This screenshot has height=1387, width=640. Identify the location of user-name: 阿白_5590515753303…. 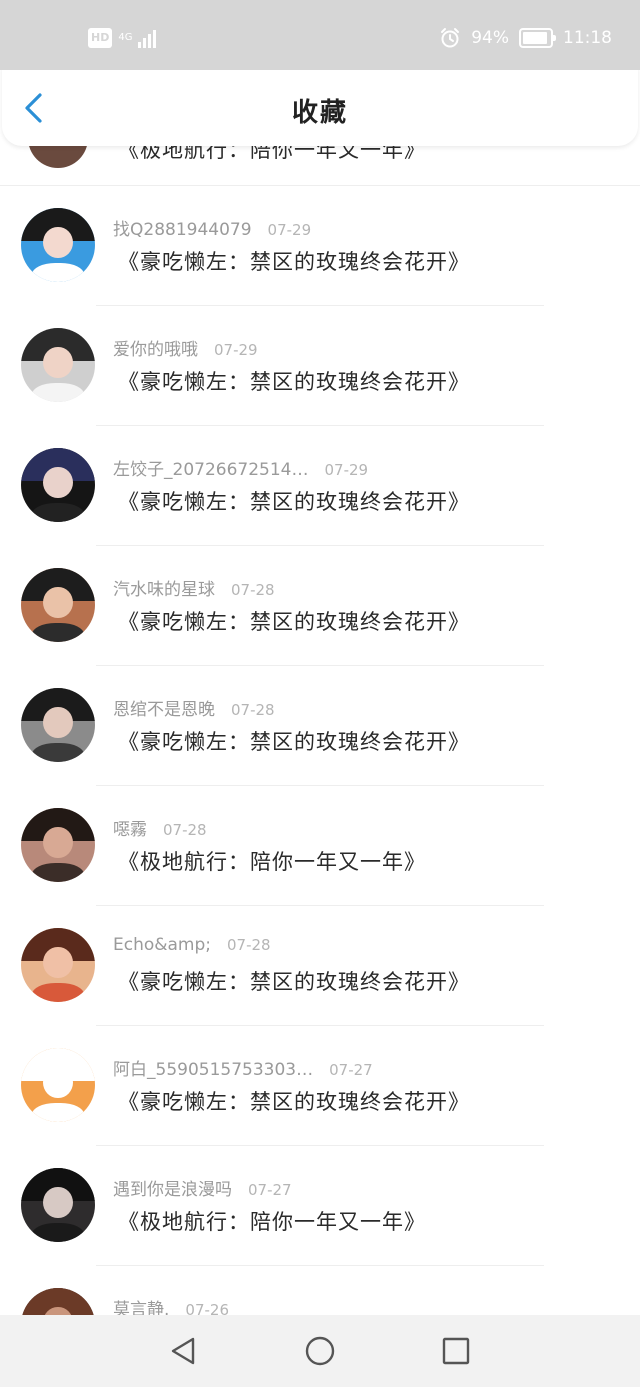
(213, 1070).